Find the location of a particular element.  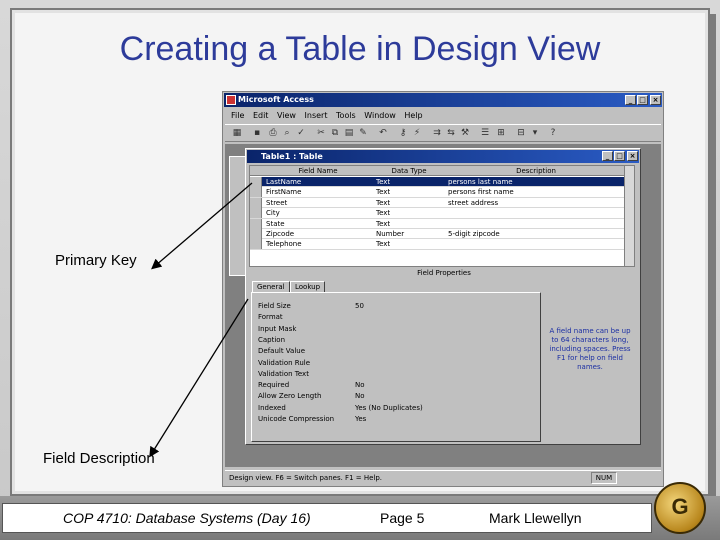

field-description-arrow is located at coordinates (199, 378).